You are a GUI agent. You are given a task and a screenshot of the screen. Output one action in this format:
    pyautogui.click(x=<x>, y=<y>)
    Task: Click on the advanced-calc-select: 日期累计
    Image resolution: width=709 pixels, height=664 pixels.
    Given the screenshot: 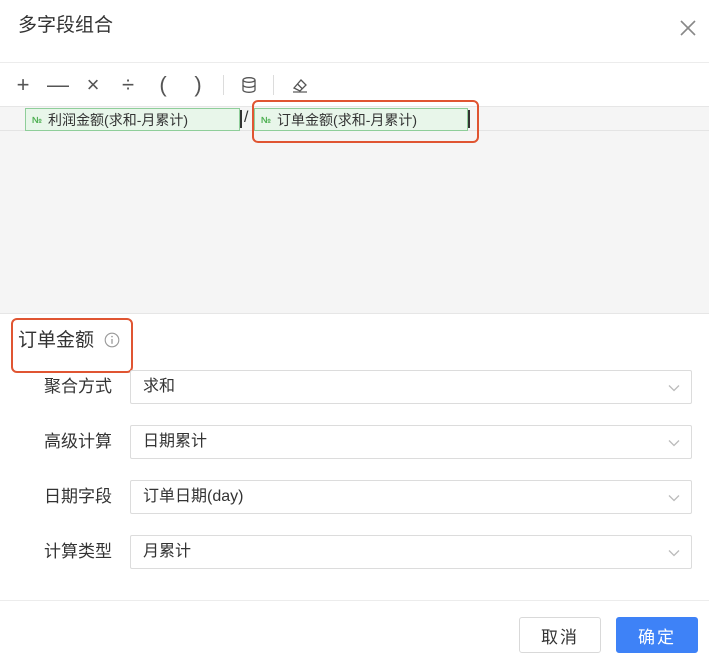 What is the action you would take?
    pyautogui.click(x=411, y=442)
    